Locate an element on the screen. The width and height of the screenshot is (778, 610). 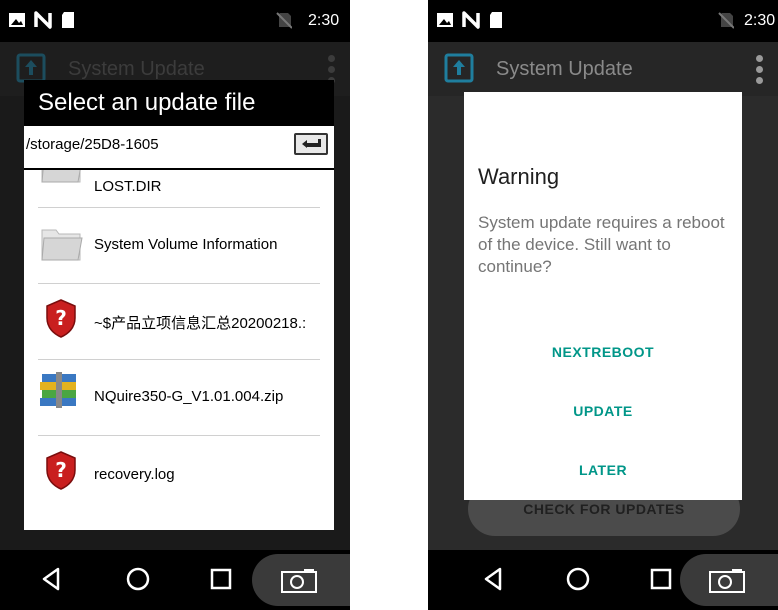
nextreboot-button: NEXTREBOOT is located at coordinates (603, 352).